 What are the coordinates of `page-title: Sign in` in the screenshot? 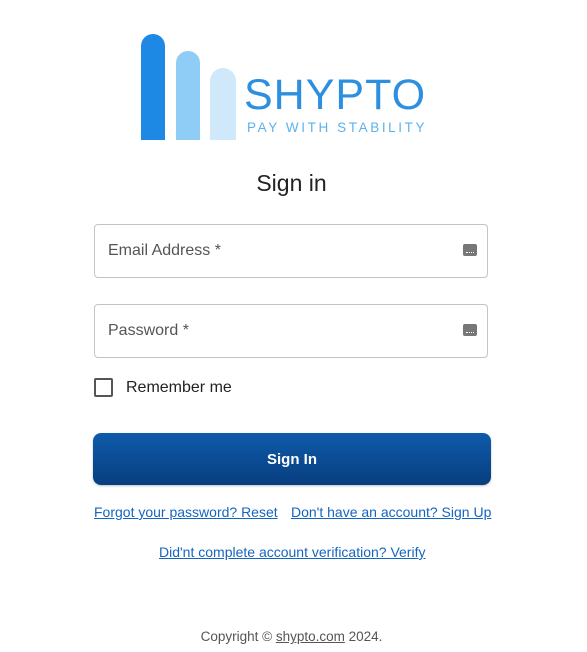 It's located at (291, 183).